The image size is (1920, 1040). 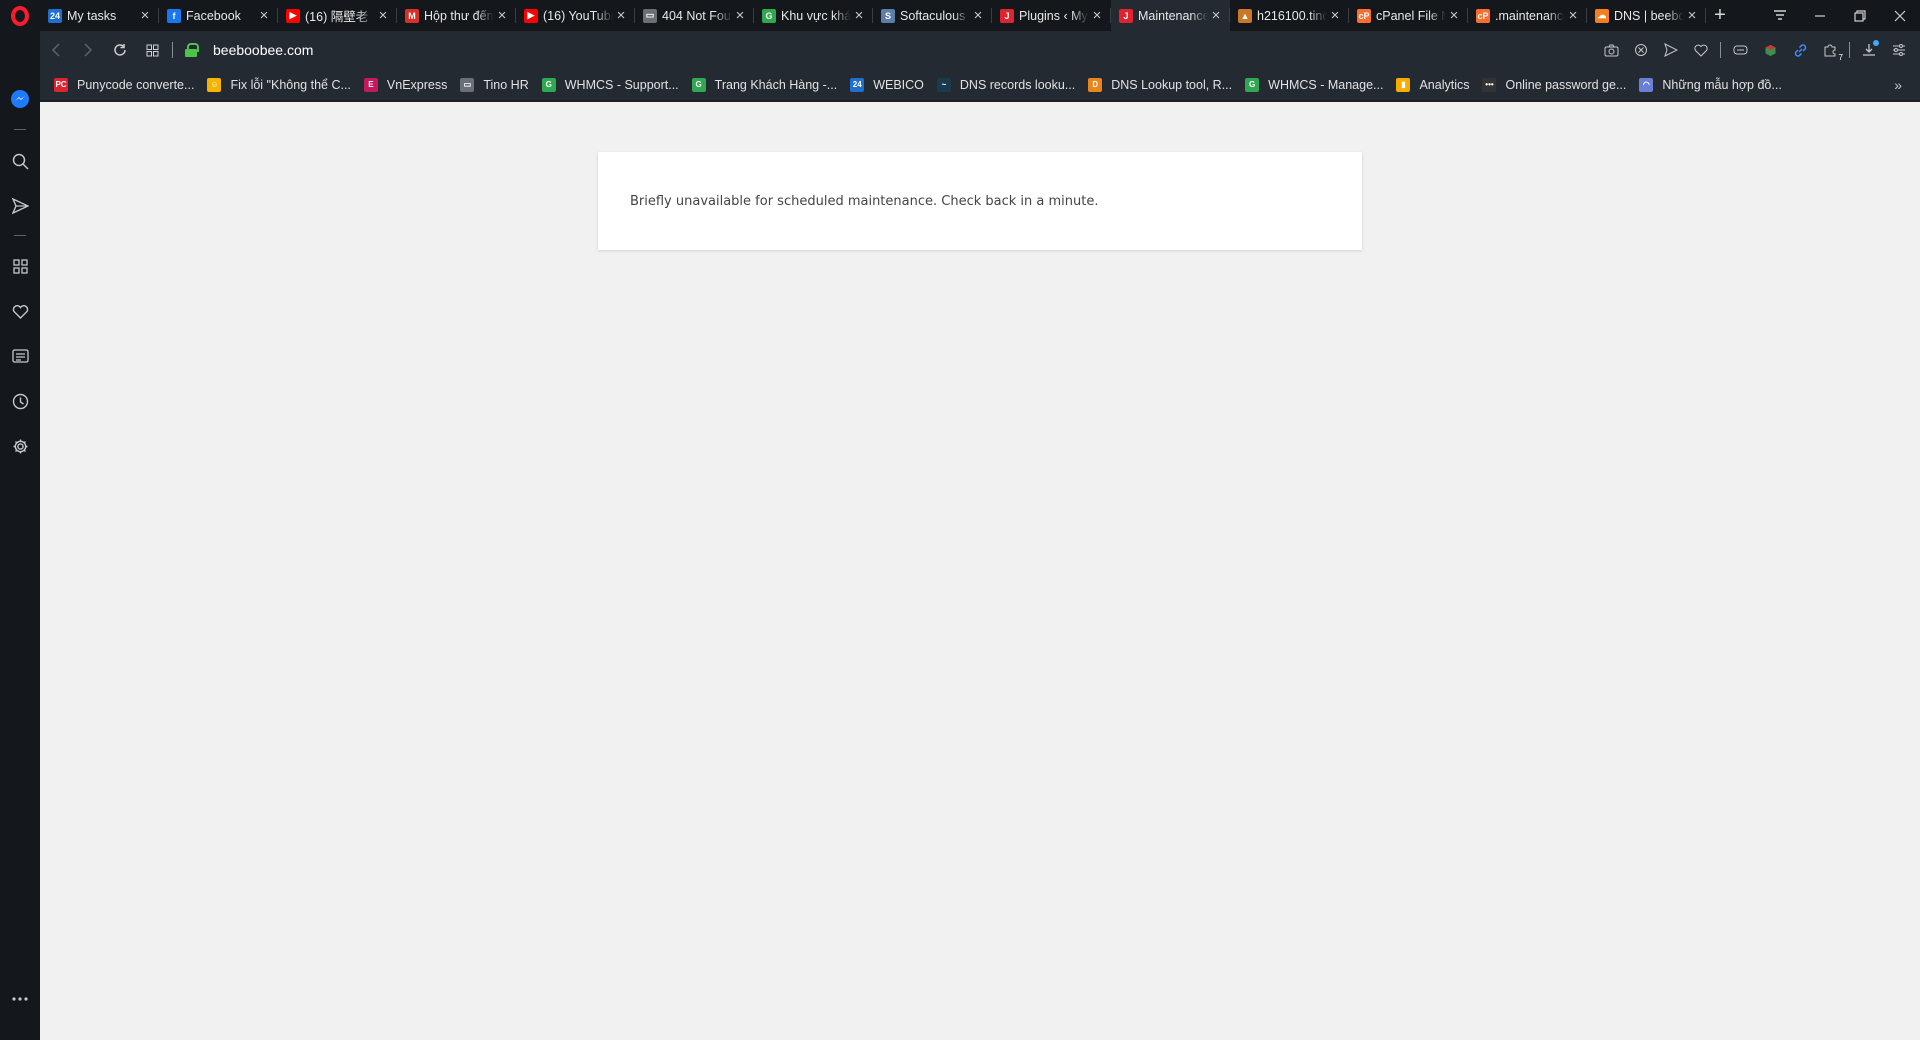 What do you see at coordinates (1869, 50) in the screenshot?
I see `downloads-button` at bounding box center [1869, 50].